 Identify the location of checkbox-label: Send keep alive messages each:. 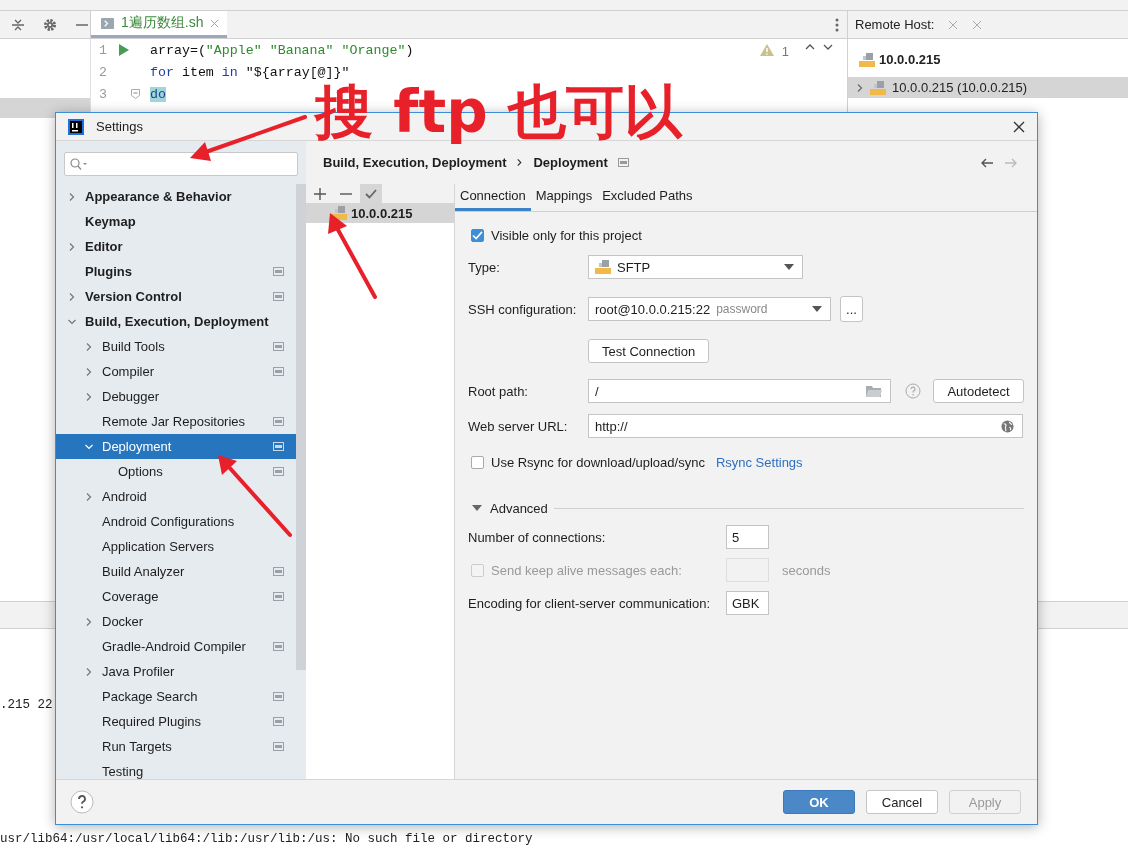
(586, 570).